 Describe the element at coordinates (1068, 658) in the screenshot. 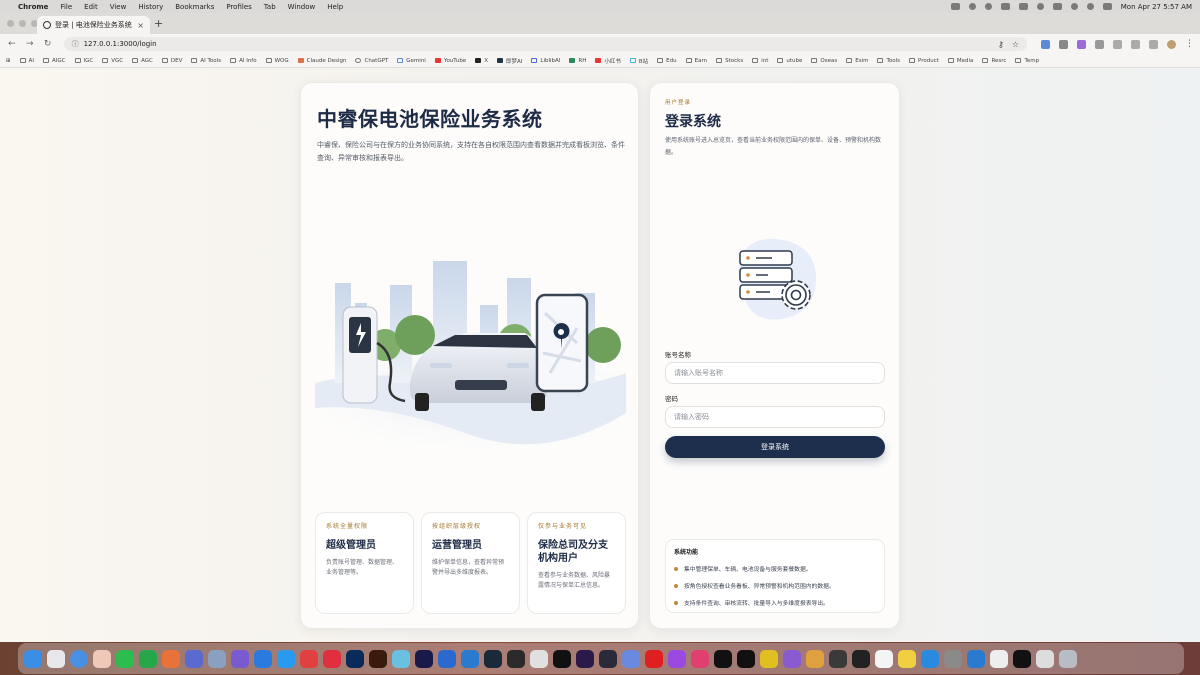

I see `trash-icon` at that location.